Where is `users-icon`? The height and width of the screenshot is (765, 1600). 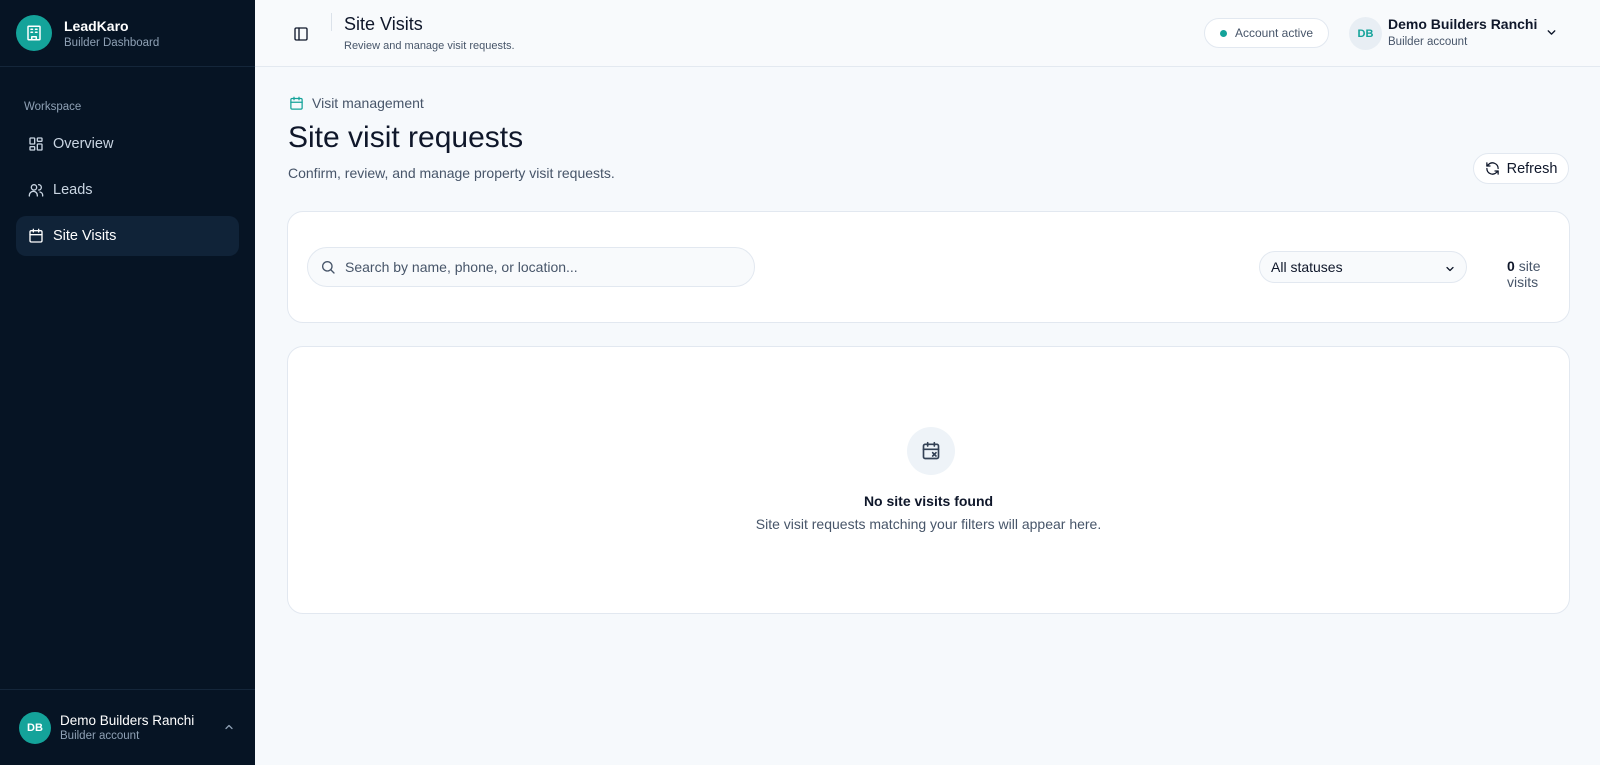 users-icon is located at coordinates (36, 190).